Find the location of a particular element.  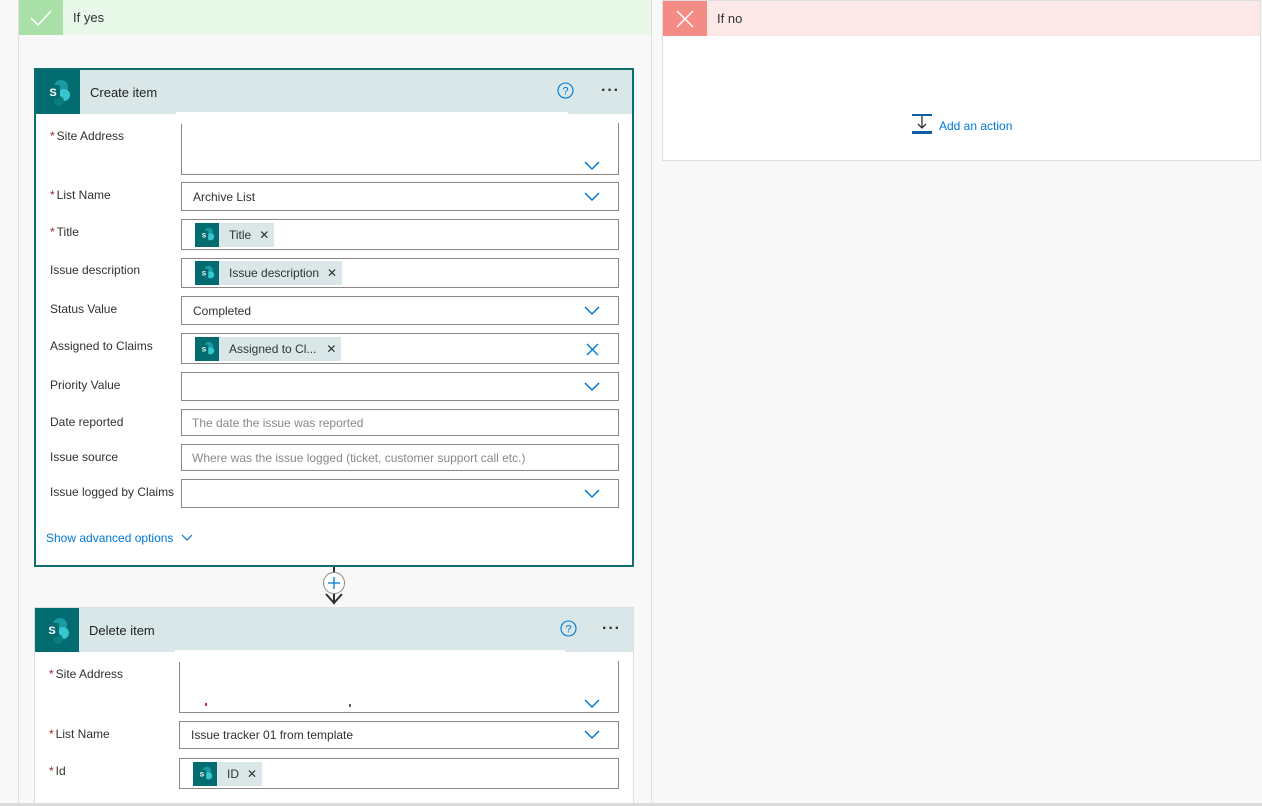

show-advanced-label: Show advanced options is located at coordinates (110, 538).